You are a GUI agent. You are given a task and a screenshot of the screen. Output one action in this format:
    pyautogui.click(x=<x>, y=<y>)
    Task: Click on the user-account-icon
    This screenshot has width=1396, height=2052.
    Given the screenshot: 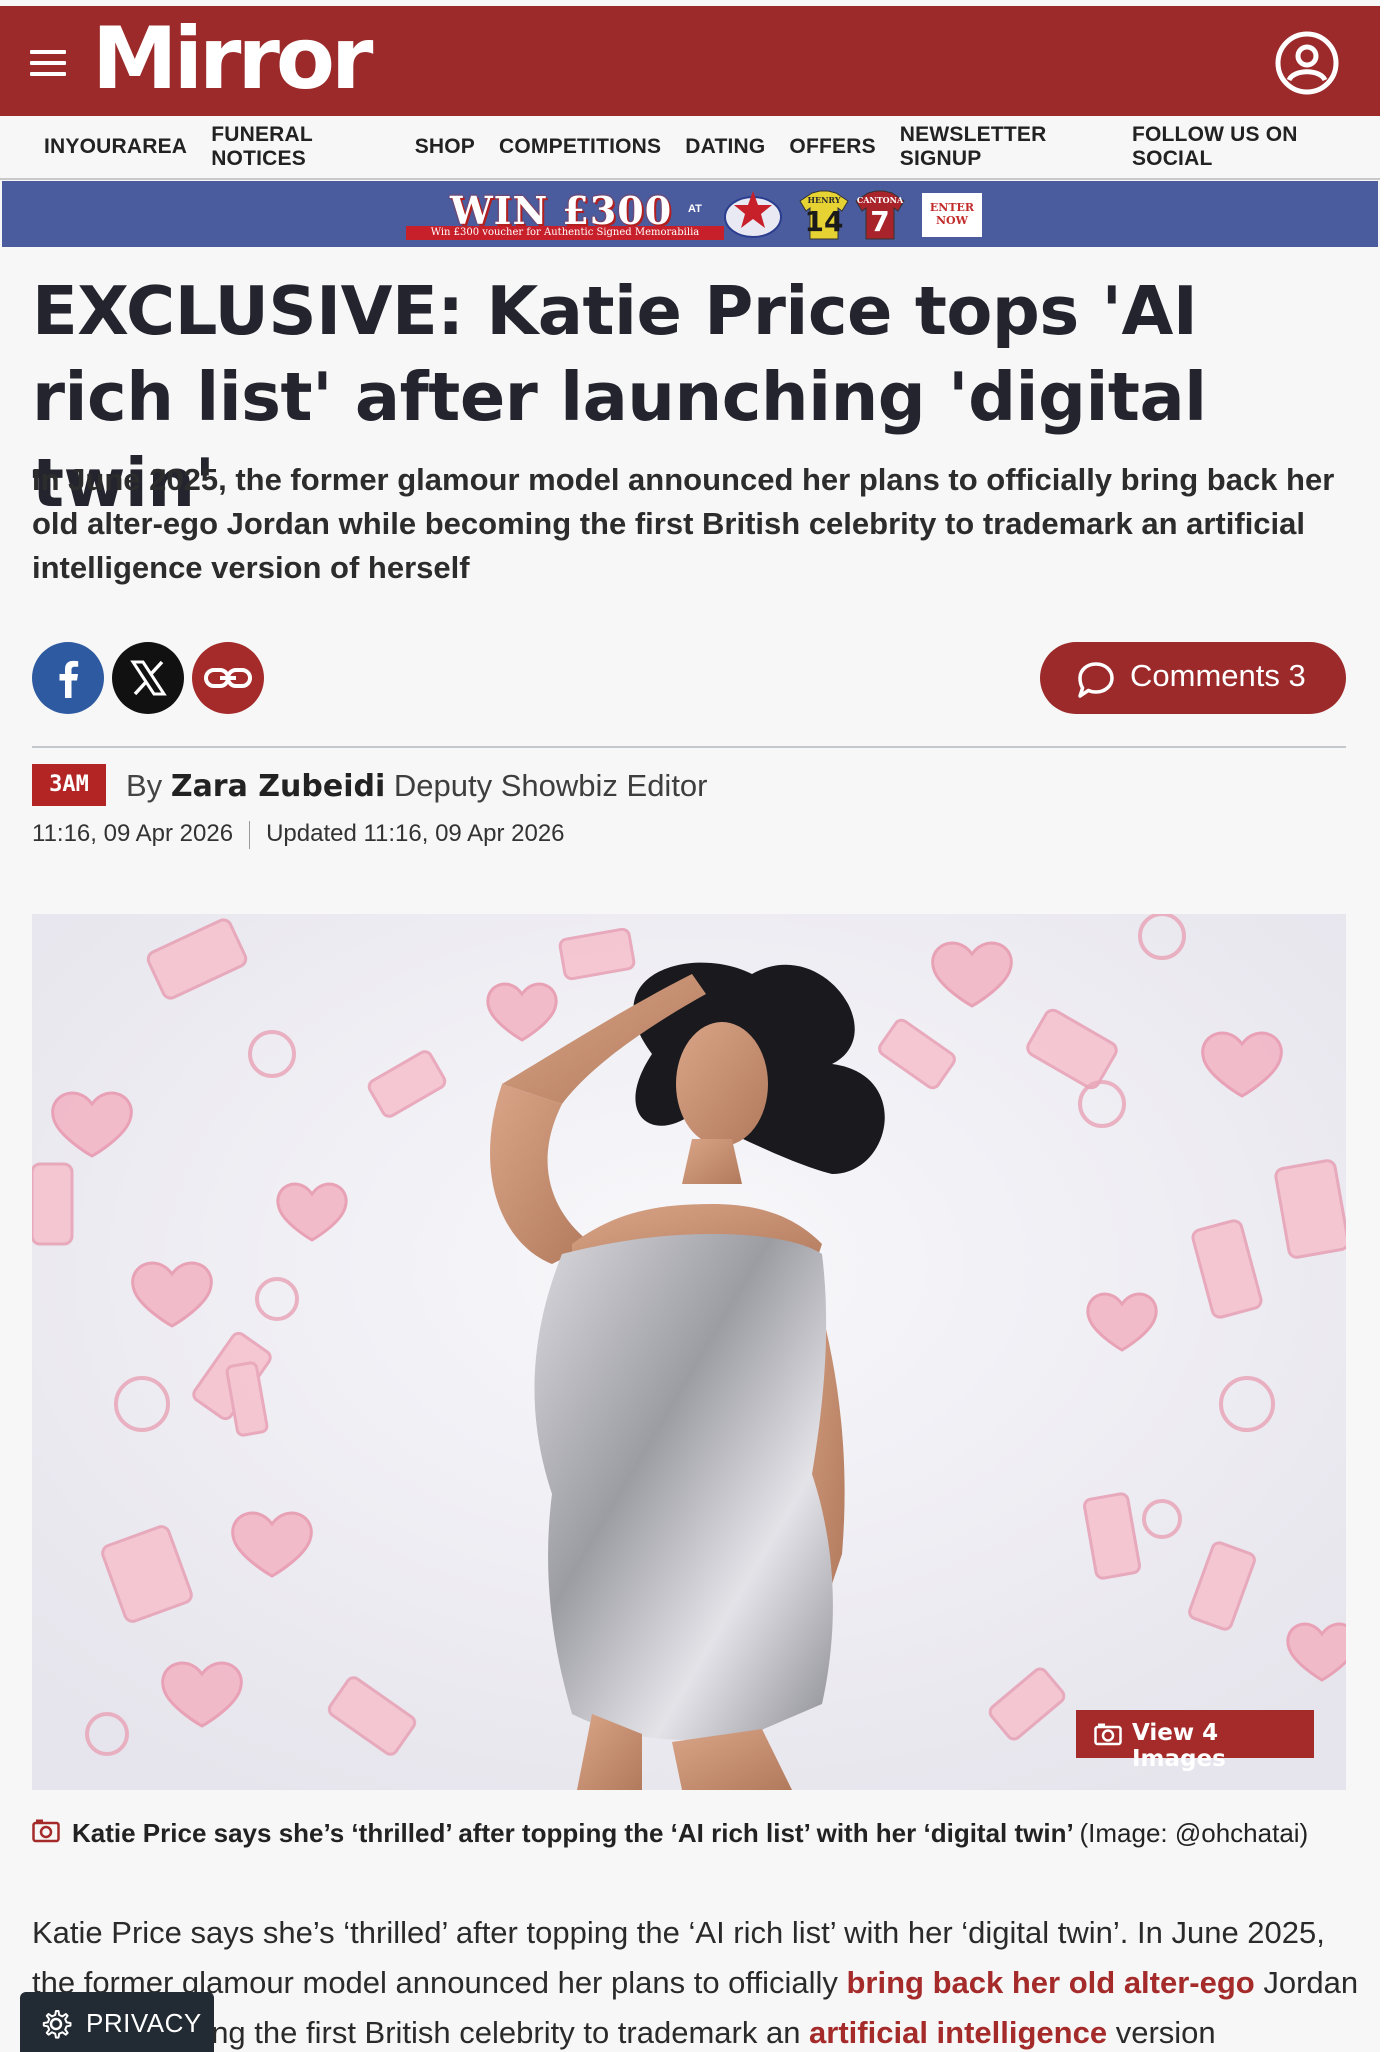 What is the action you would take?
    pyautogui.click(x=1307, y=63)
    